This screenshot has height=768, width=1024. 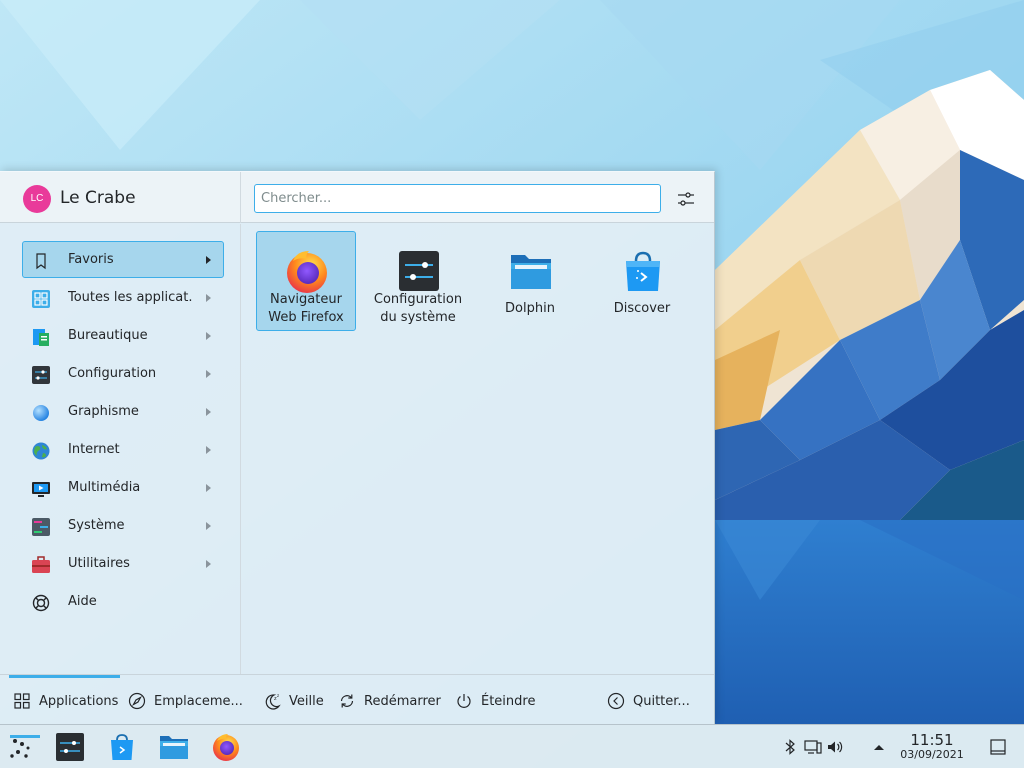 What do you see at coordinates (642, 308) in the screenshot?
I see `app-label: Discover` at bounding box center [642, 308].